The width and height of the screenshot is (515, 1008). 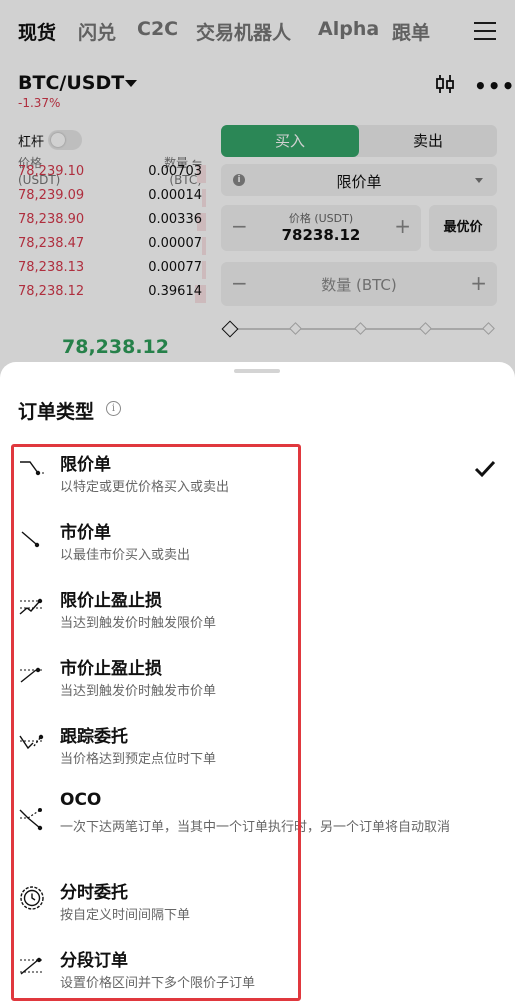 I want to click on checkmark-icon, so click(x=485, y=469).